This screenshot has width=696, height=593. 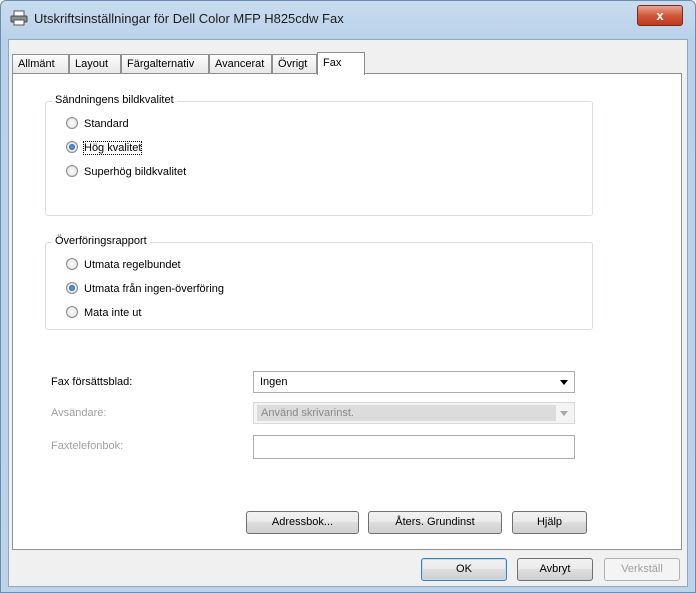 What do you see at coordinates (414, 447) in the screenshot?
I see `phonebook-input` at bounding box center [414, 447].